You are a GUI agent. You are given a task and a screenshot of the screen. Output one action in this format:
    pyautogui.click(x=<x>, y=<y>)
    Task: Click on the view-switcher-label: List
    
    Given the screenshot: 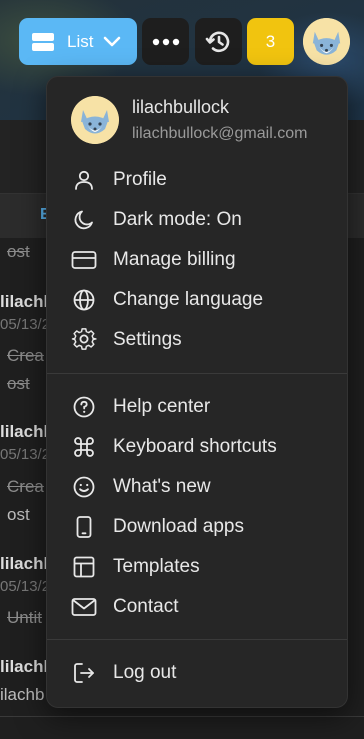 What is the action you would take?
    pyautogui.click(x=80, y=41)
    